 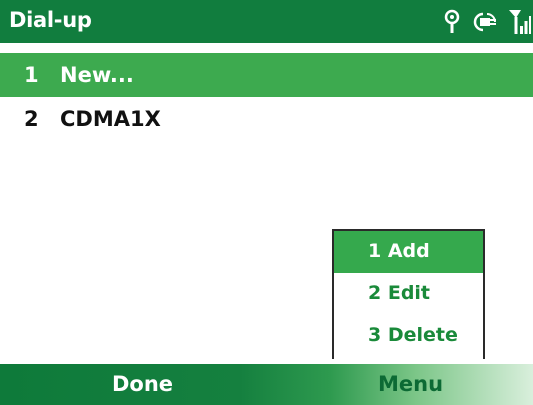 I want to click on connection-icon, so click(x=485, y=22).